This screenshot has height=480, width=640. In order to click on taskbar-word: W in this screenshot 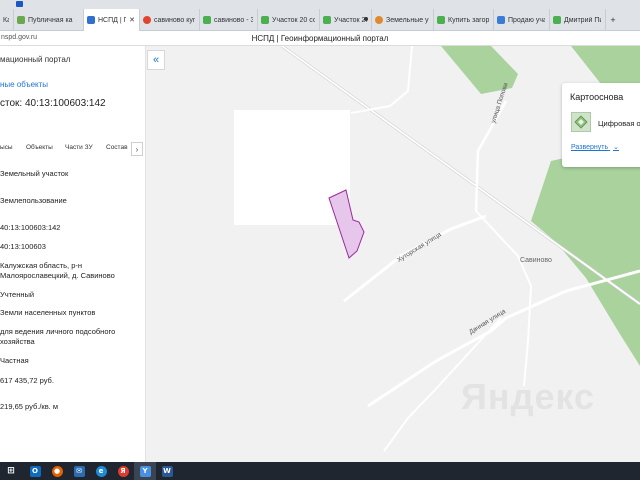, I will do `click(167, 471)`.